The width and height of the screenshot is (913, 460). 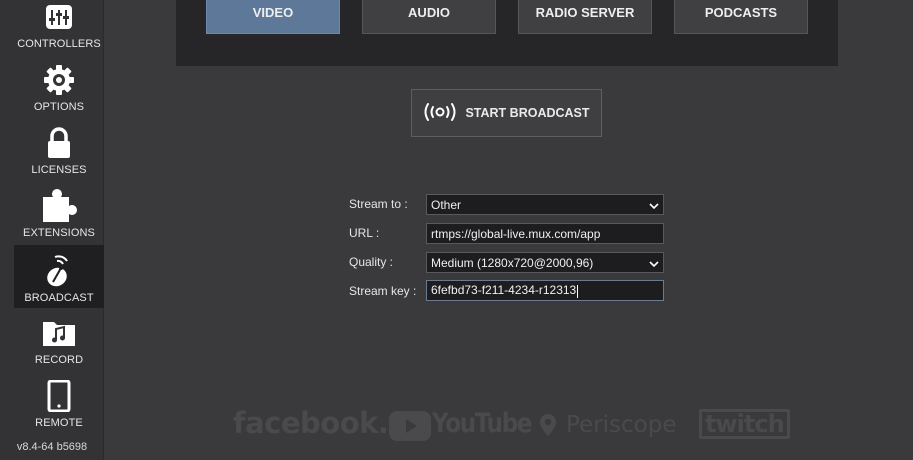 I want to click on sidebar-item-broadcast: BROADCAST, so click(x=59, y=276).